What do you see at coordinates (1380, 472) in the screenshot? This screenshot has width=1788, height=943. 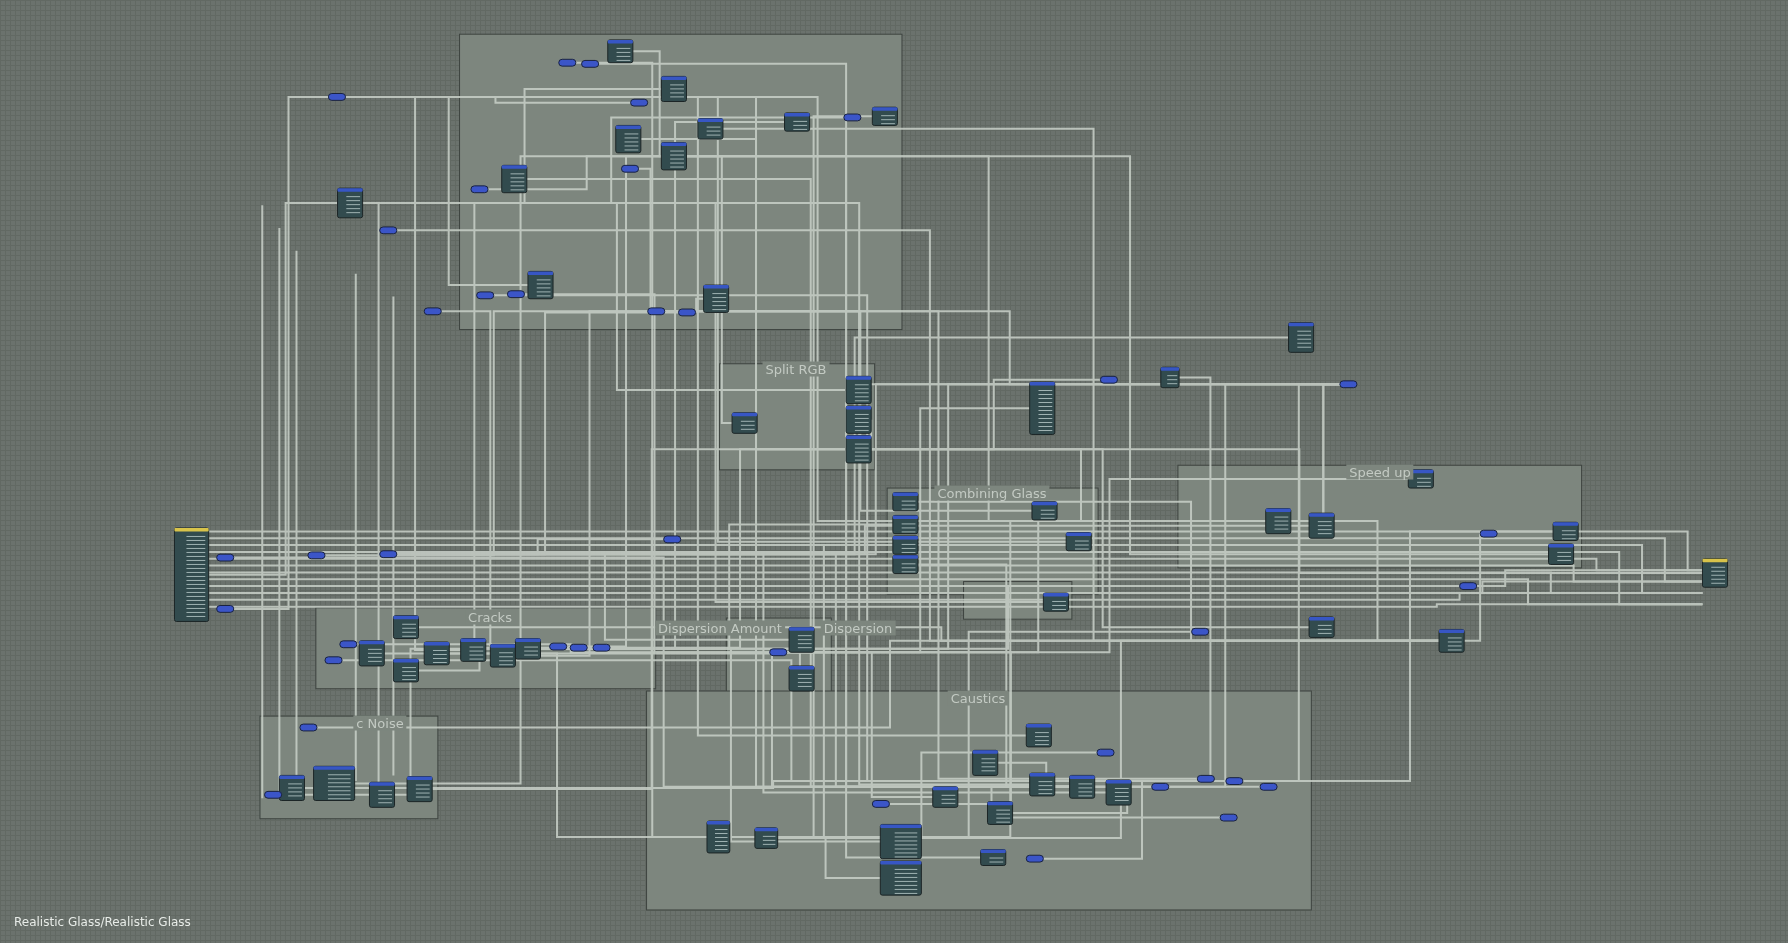 I see `frame-label: Speed up` at bounding box center [1380, 472].